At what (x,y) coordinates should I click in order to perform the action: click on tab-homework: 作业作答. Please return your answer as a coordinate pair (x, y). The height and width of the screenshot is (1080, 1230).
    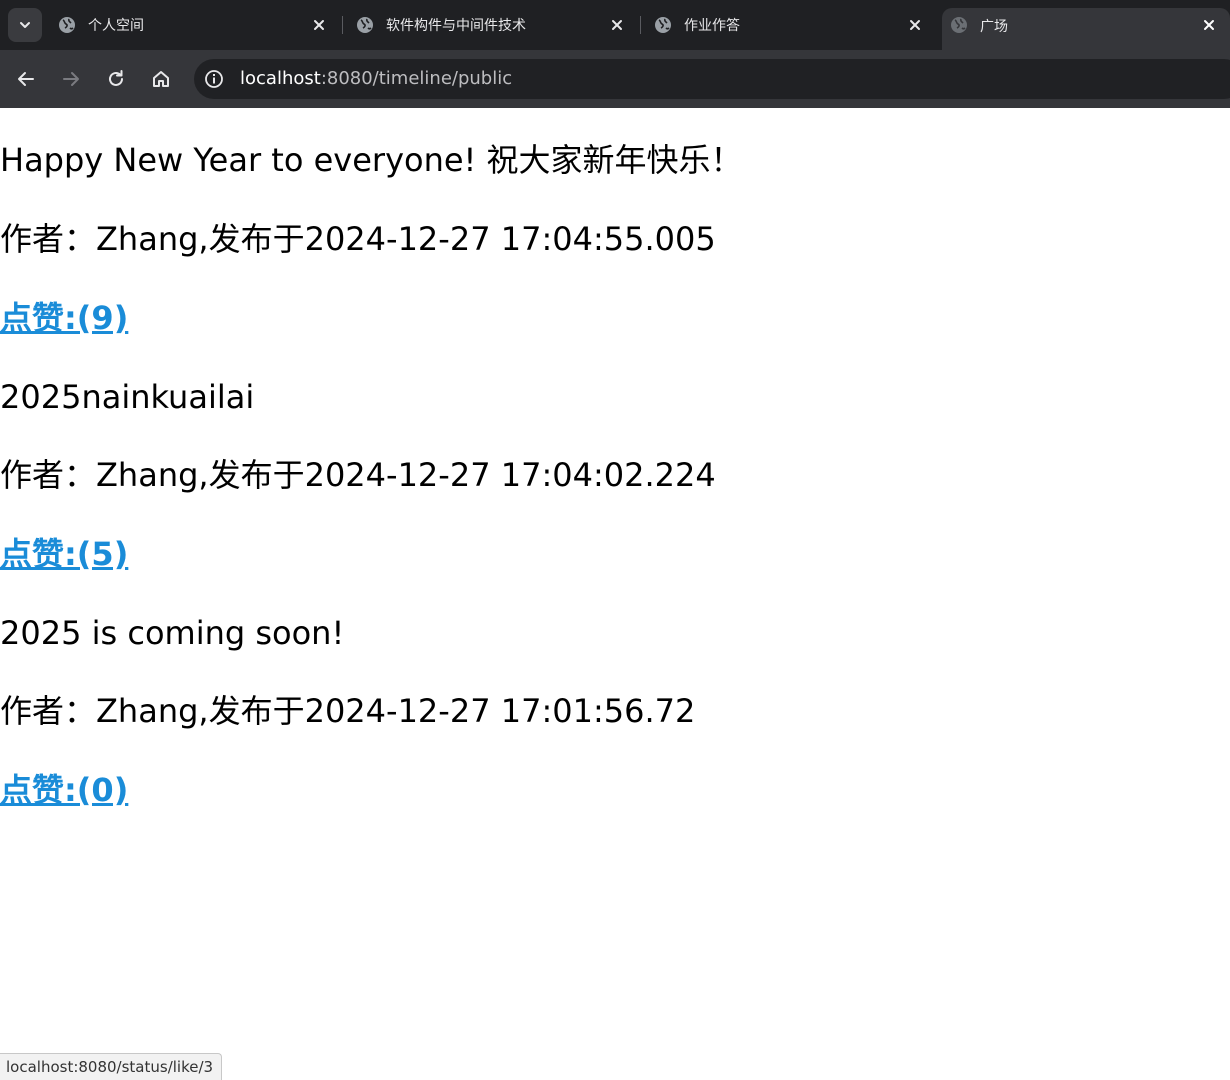
    Looking at the image, I should click on (791, 25).